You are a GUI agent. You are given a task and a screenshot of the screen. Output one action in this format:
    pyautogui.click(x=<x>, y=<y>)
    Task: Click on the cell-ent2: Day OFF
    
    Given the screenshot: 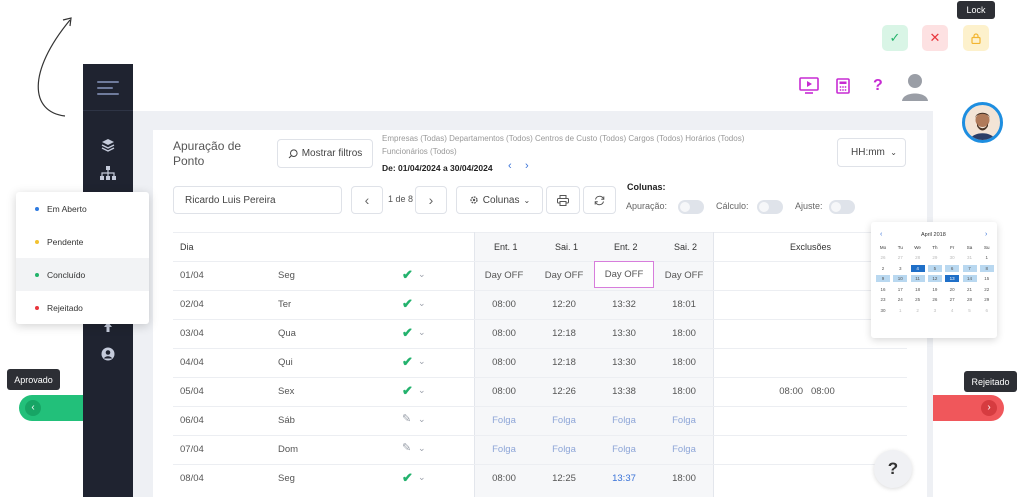 What is the action you would take?
    pyautogui.click(x=624, y=274)
    